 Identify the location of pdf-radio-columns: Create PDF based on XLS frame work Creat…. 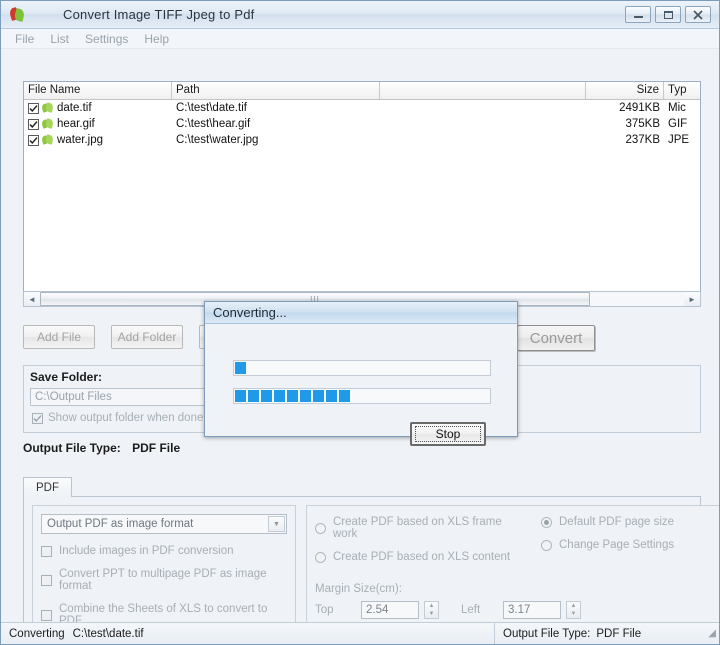
(517, 538).